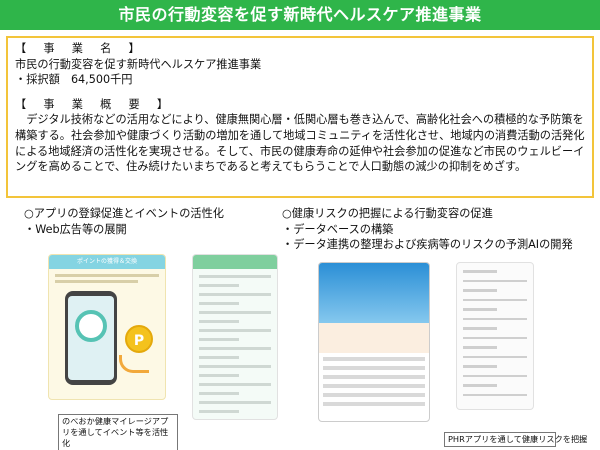 This screenshot has height=450, width=600. What do you see at coordinates (93, 104) in the screenshot?
I see `project-summary-heading: 【 事 業 概 要 】` at bounding box center [93, 104].